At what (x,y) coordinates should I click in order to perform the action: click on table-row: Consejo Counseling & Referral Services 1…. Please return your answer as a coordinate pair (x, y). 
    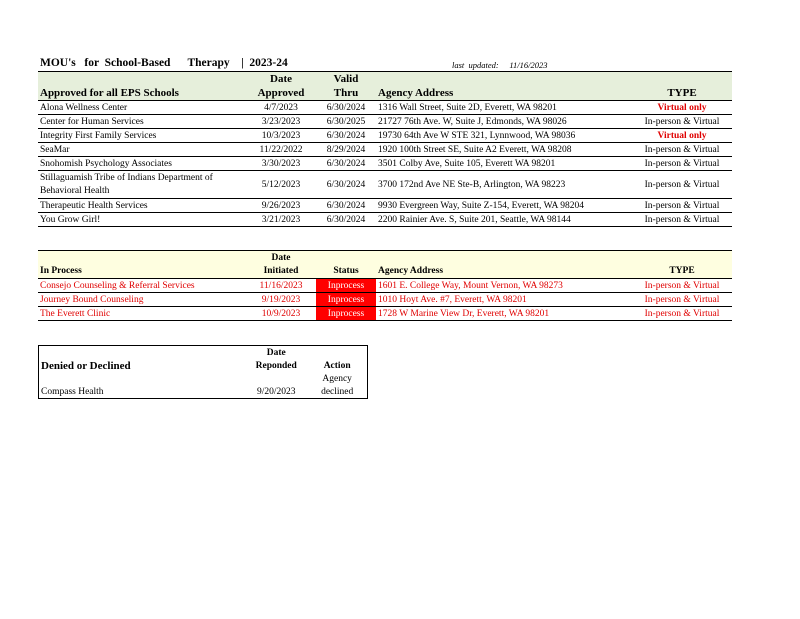
    Looking at the image, I should click on (385, 285).